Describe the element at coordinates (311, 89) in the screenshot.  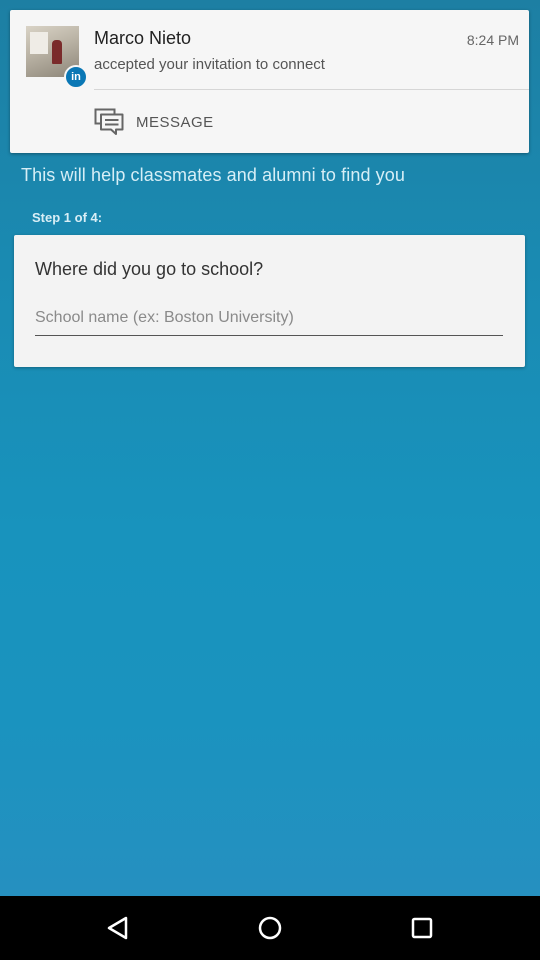
I see `notification-divider` at that location.